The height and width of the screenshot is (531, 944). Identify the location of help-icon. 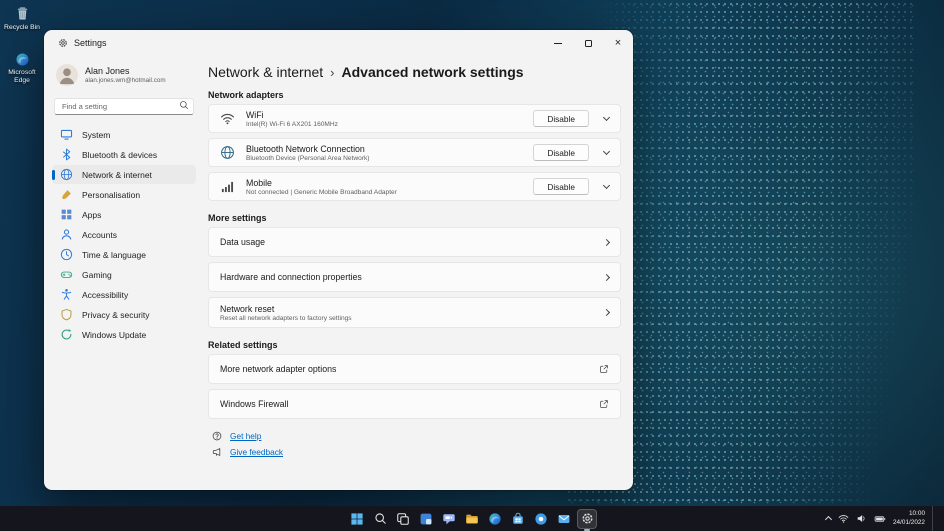
(217, 436).